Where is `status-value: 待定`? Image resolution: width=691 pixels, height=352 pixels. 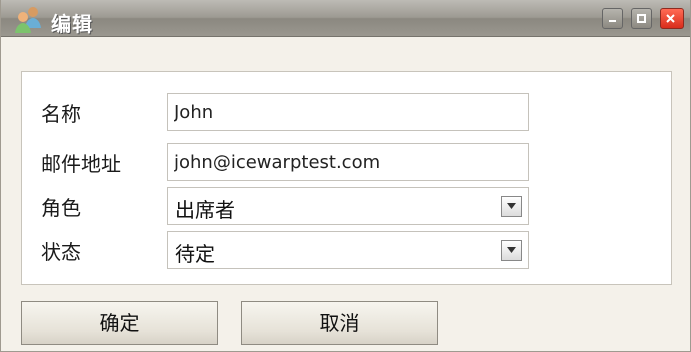
status-value: 待定 is located at coordinates (195, 254).